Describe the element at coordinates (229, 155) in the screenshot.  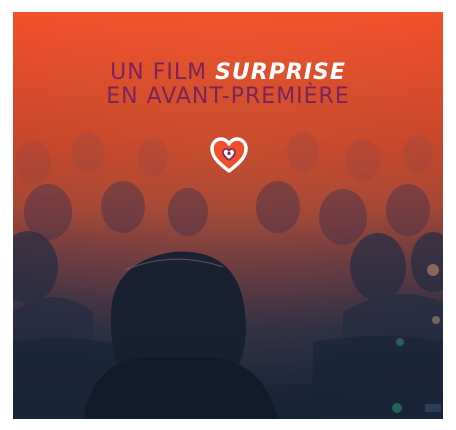
I see `heart-icon` at that location.